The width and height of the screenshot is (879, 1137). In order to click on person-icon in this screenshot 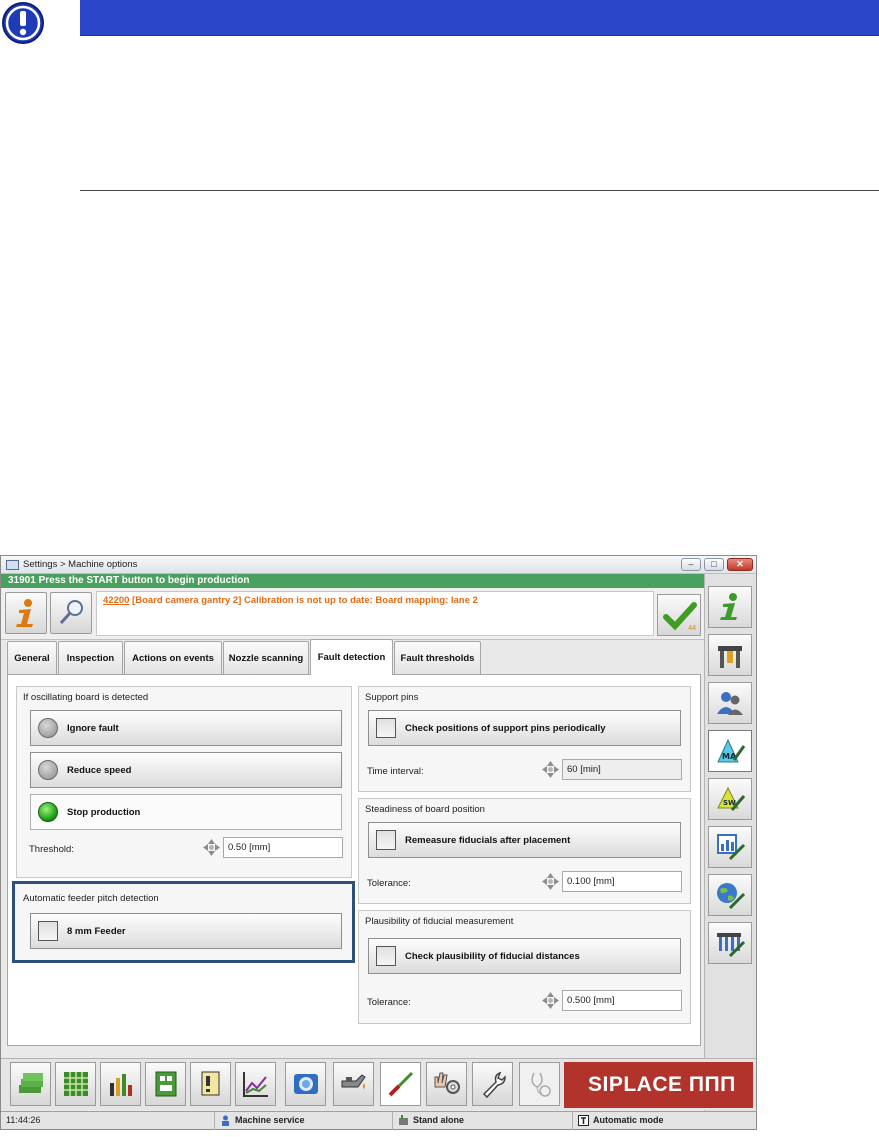, I will do `click(225, 1121)`.